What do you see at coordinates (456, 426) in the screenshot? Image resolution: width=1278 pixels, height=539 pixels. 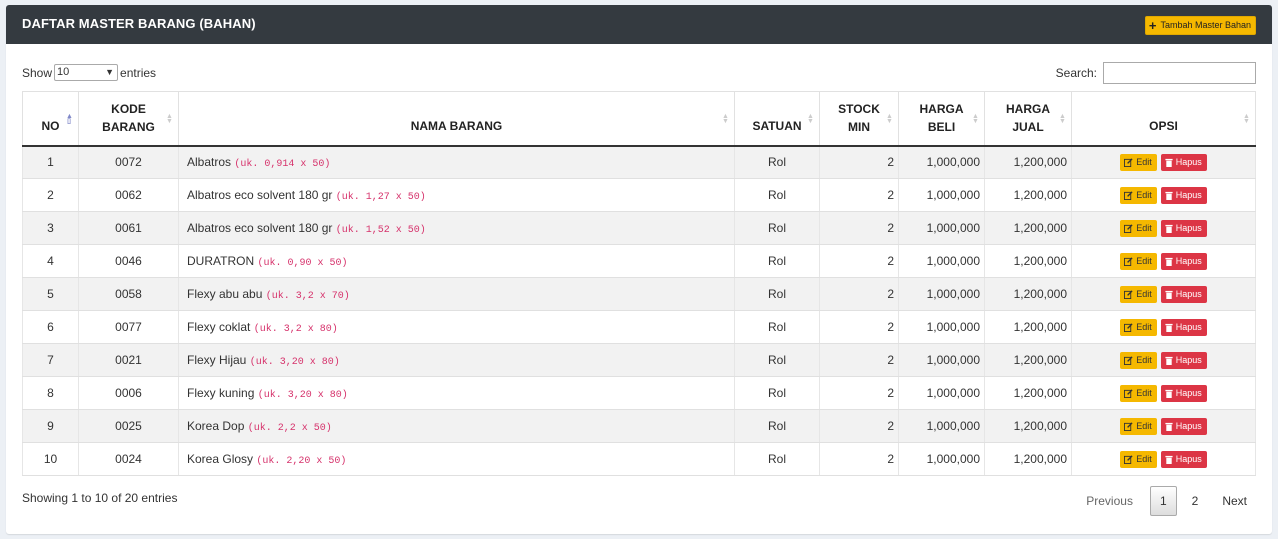 I see `cell-nama-barang: Korea Dop (uk. 2,2 x 50)` at bounding box center [456, 426].